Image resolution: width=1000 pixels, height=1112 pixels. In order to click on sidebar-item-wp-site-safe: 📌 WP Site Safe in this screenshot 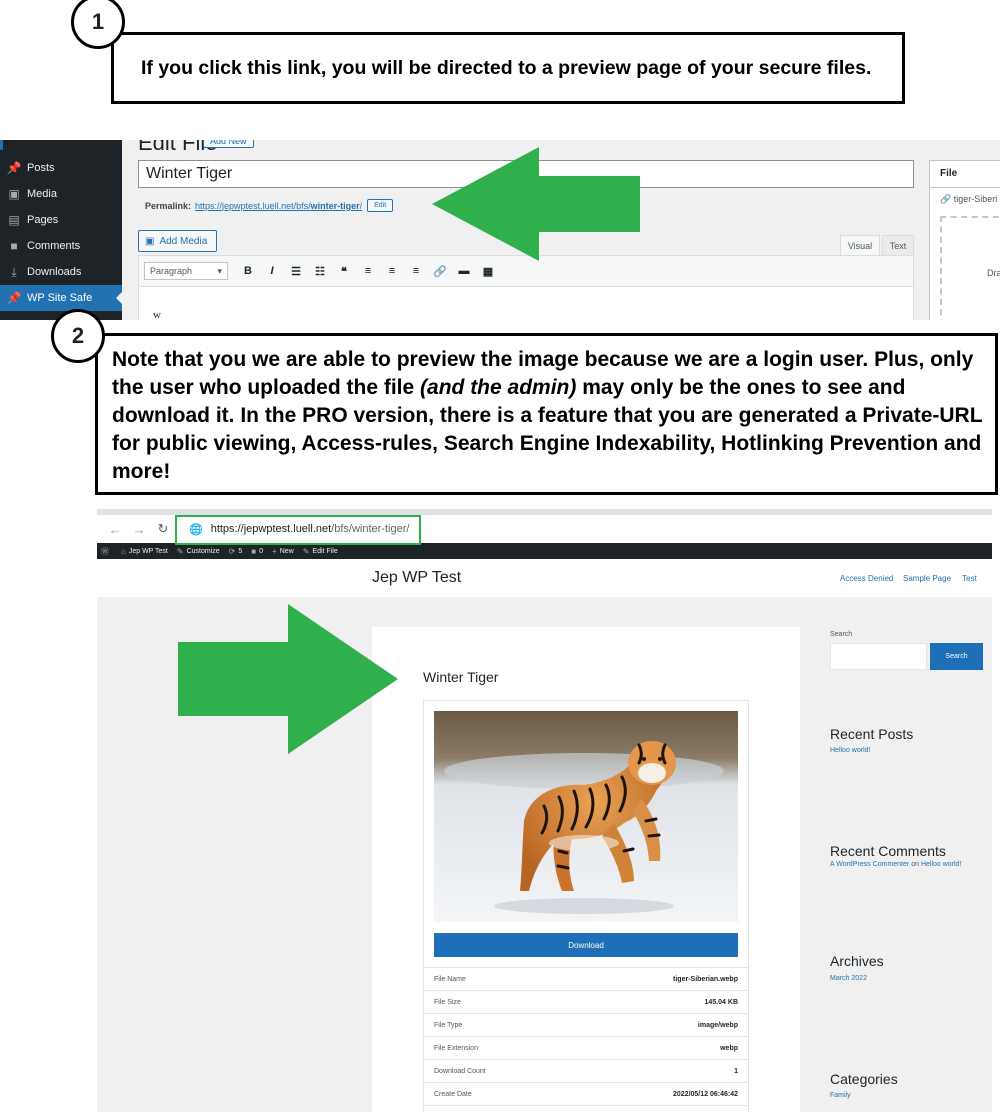, I will do `click(61, 298)`.